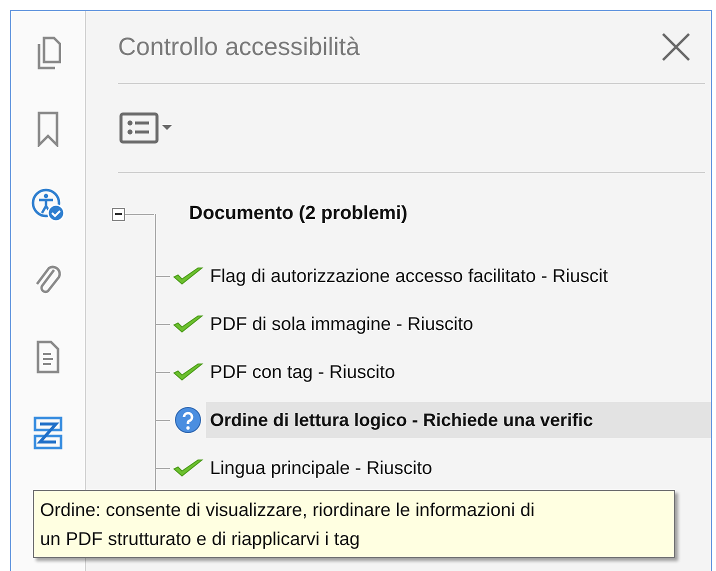 Image resolution: width=716 pixels, height=571 pixels. What do you see at coordinates (458, 372) in the screenshot?
I see `tree-item: PDF con tag - Riuscito` at bounding box center [458, 372].